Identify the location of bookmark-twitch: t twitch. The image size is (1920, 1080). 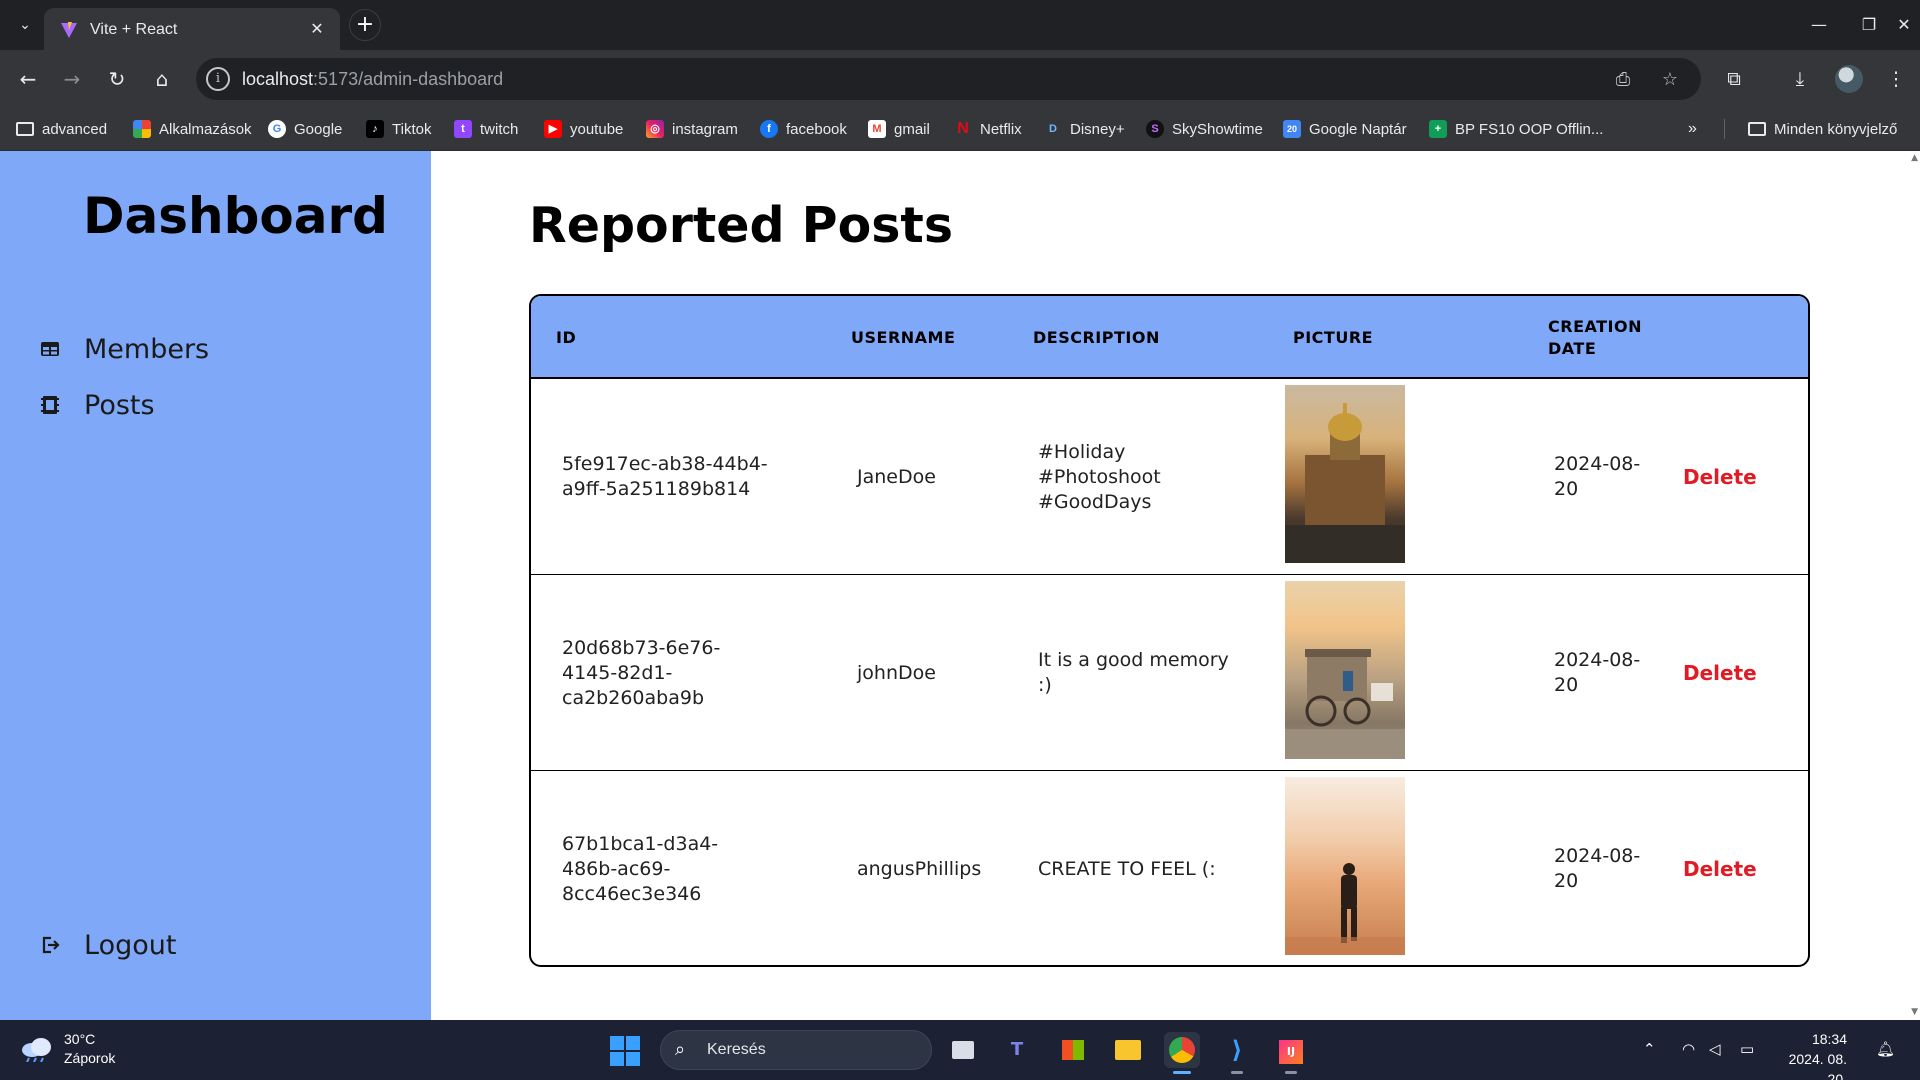
(486, 129).